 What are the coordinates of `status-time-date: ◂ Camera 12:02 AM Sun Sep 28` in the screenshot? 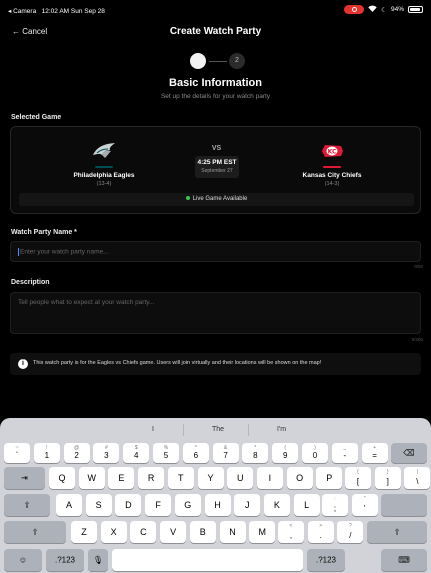 It's located at (56, 11).